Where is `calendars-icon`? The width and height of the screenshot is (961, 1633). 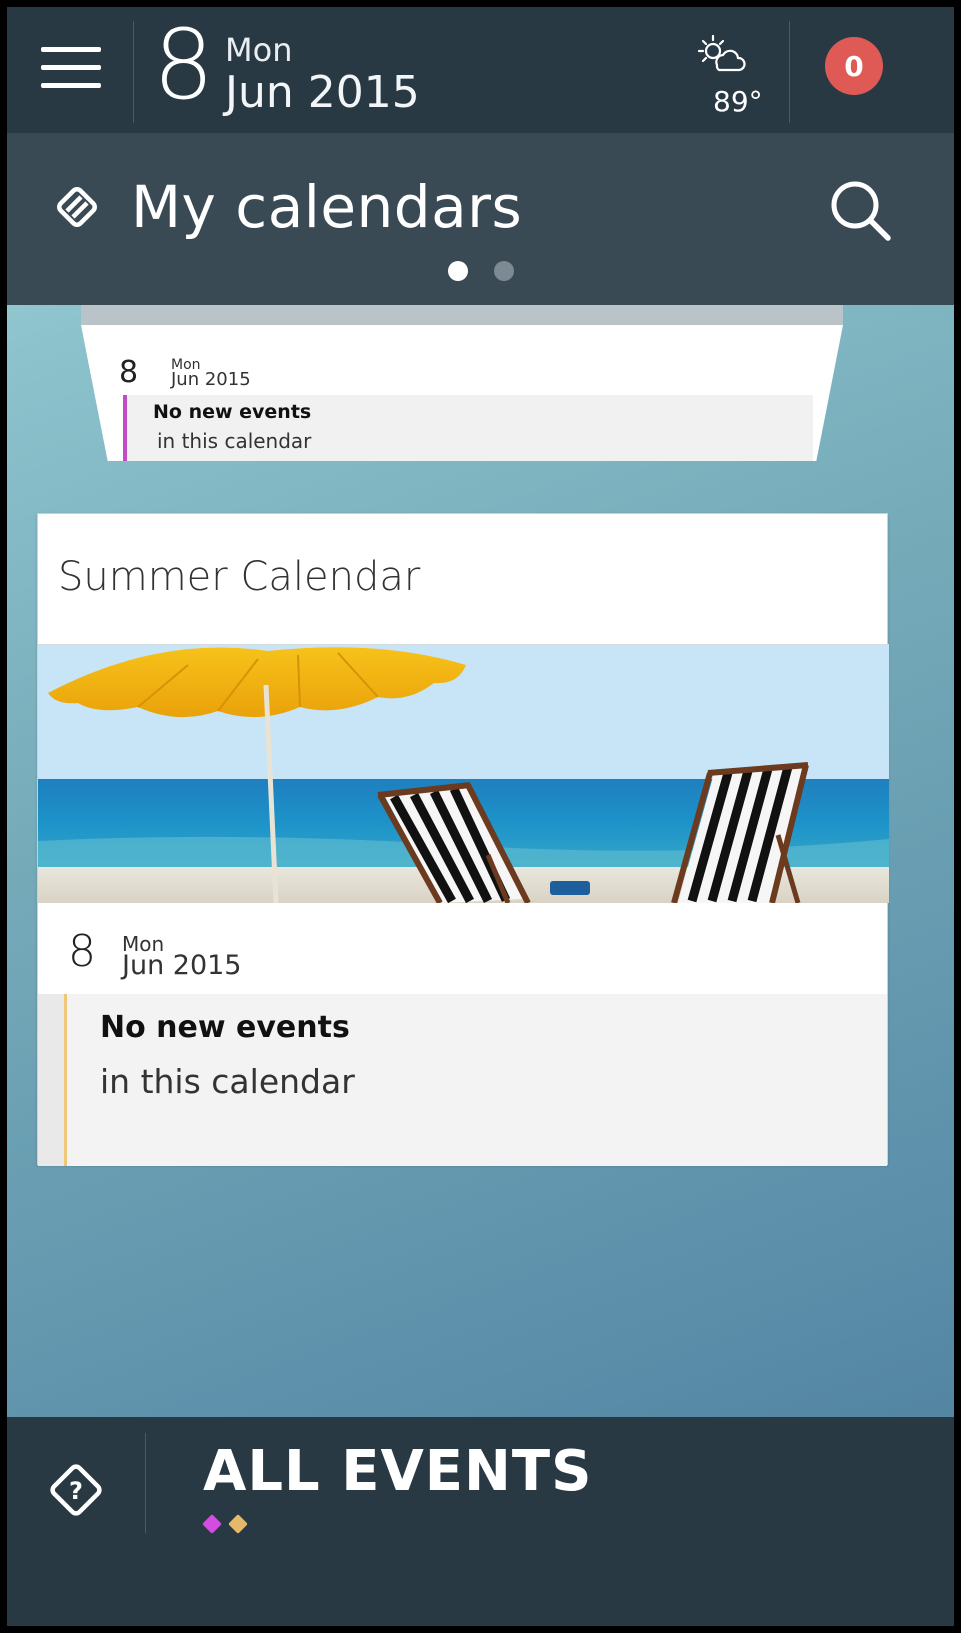 calendars-icon is located at coordinates (77, 207).